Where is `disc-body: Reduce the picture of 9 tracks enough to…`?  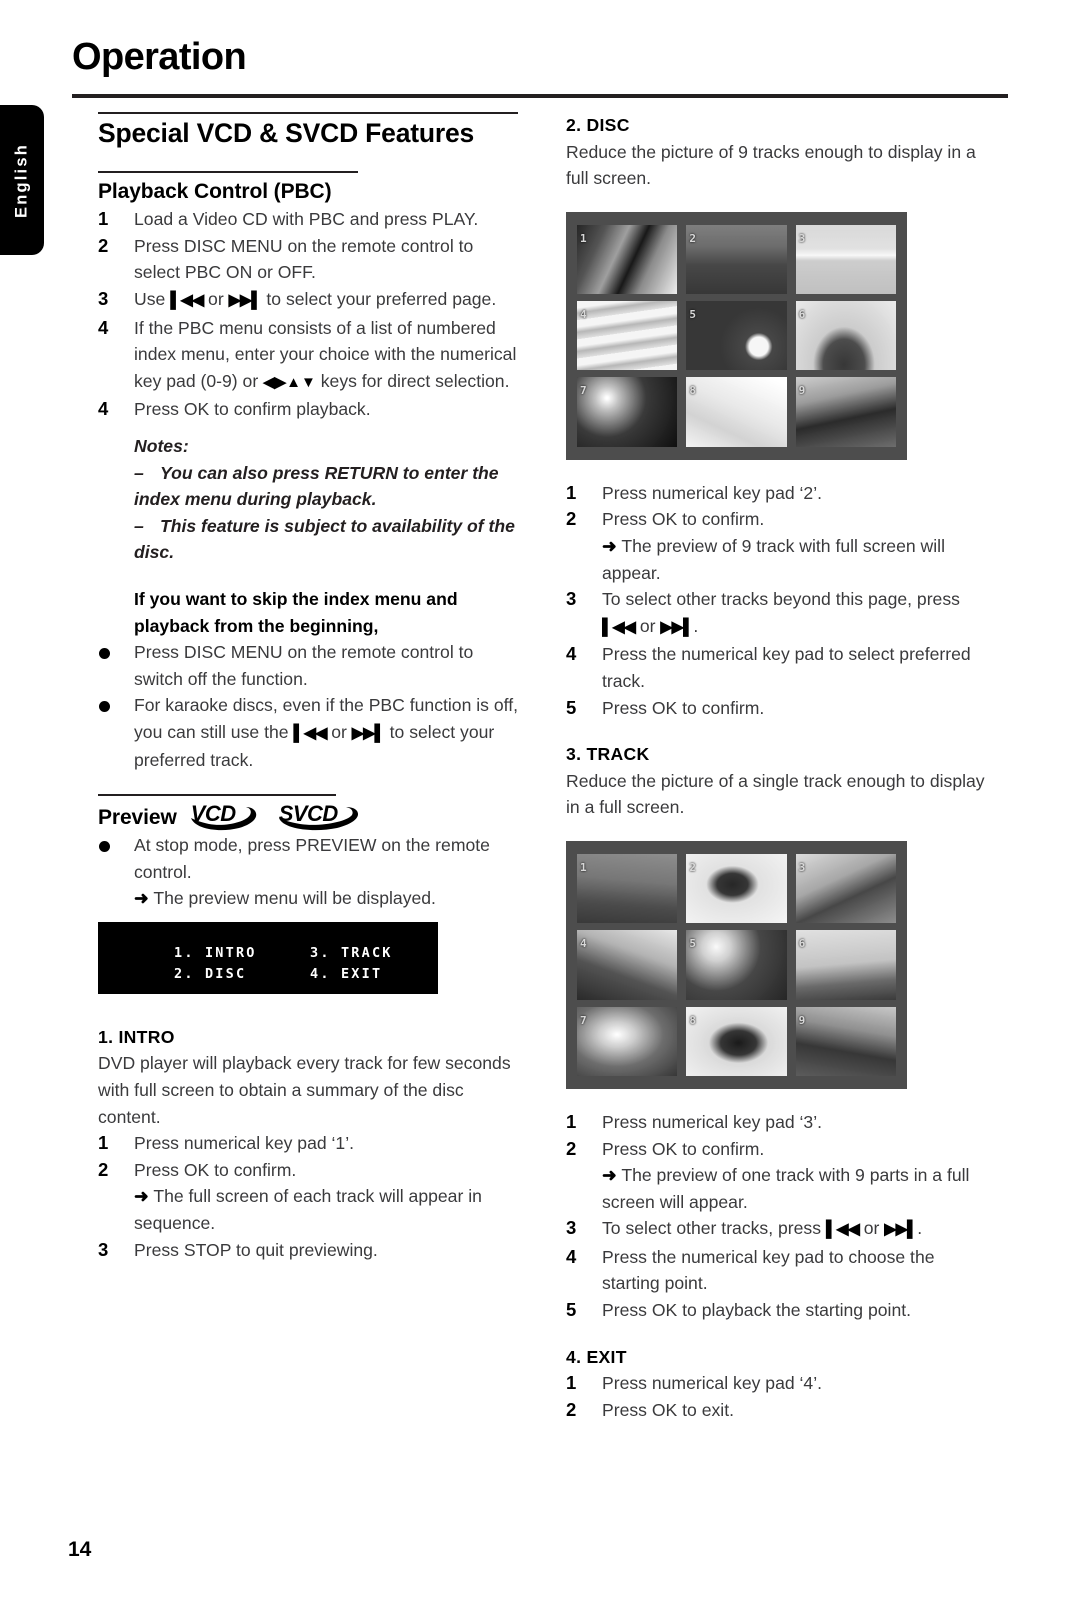 disc-body: Reduce the picture of 9 tracks enough to… is located at coordinates (771, 165).